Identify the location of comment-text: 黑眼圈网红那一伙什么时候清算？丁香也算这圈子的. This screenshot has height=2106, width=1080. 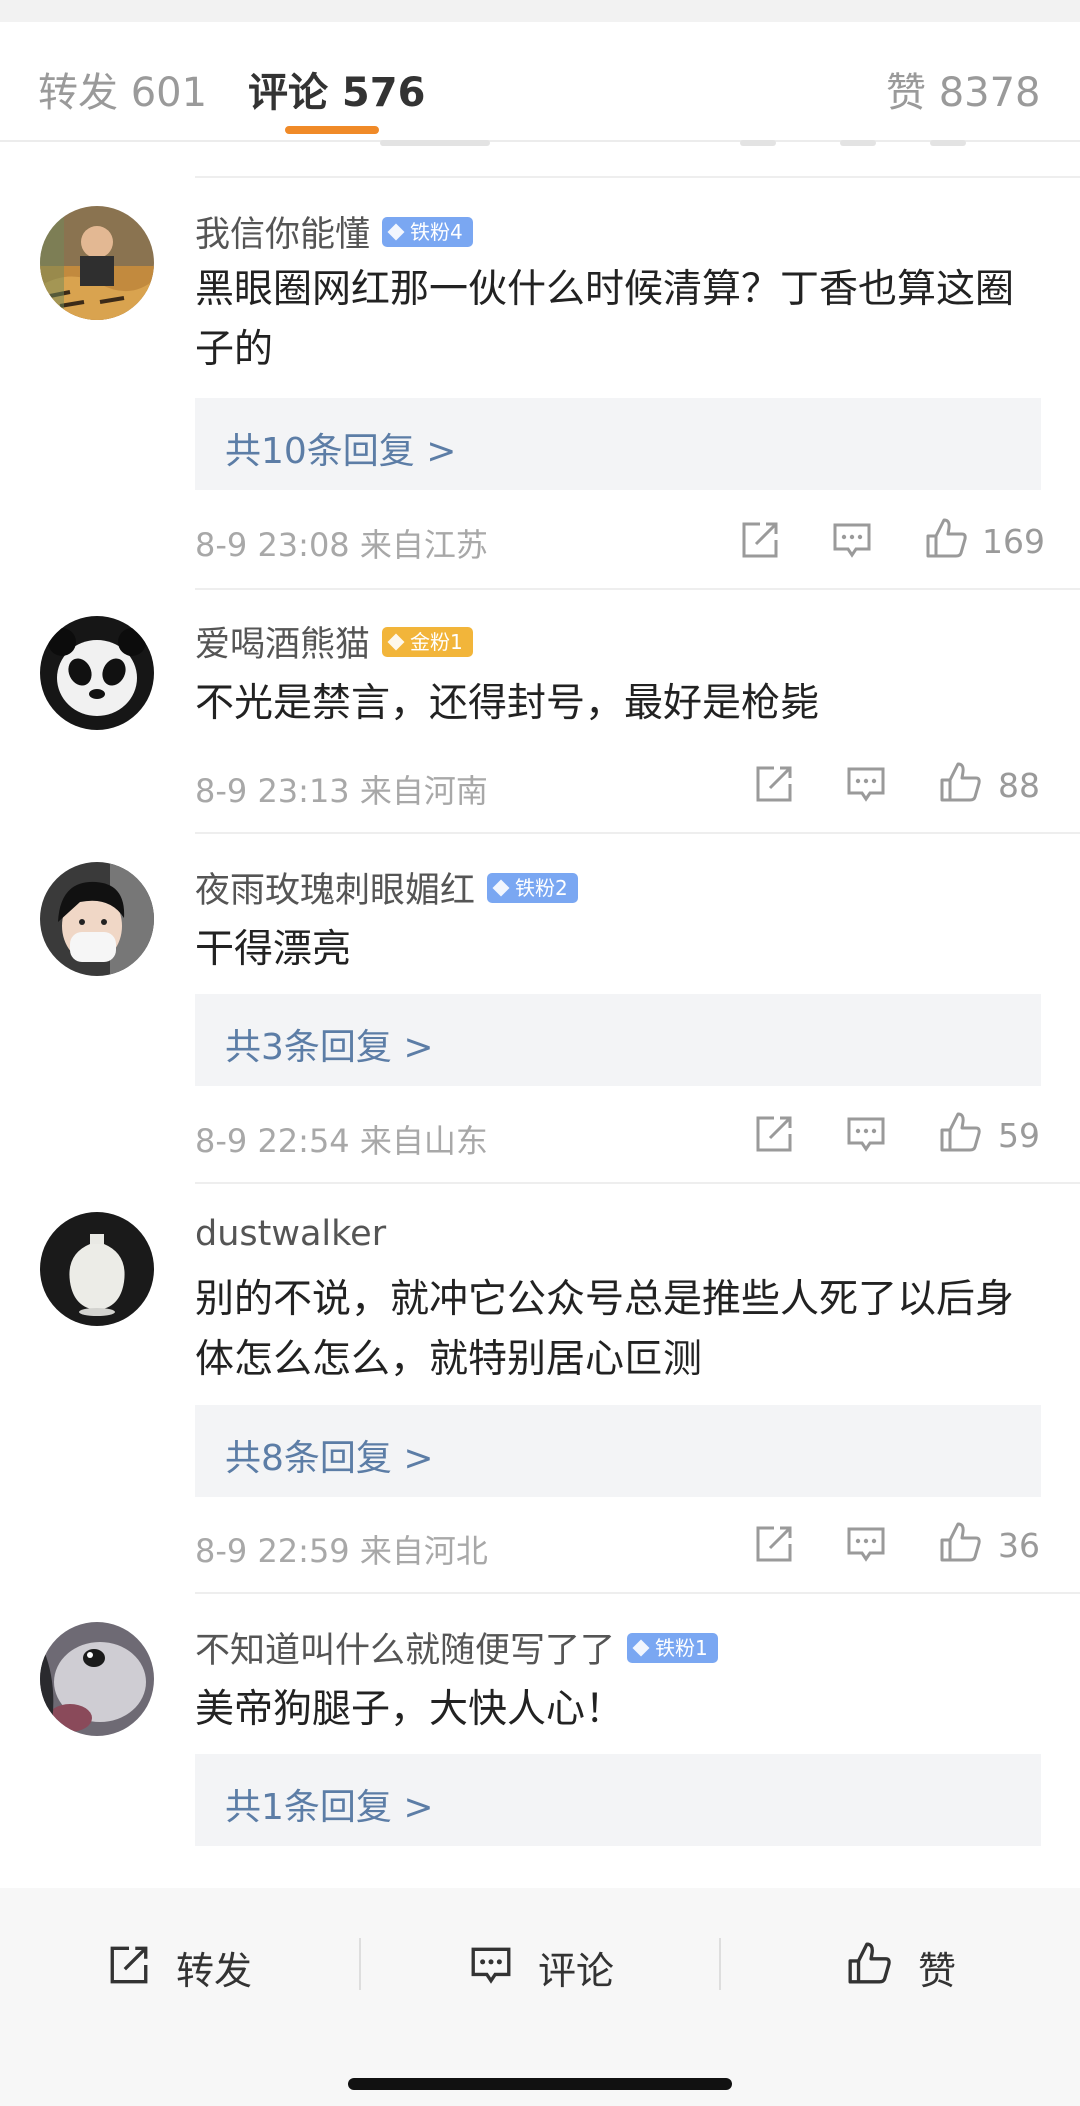
(605, 319).